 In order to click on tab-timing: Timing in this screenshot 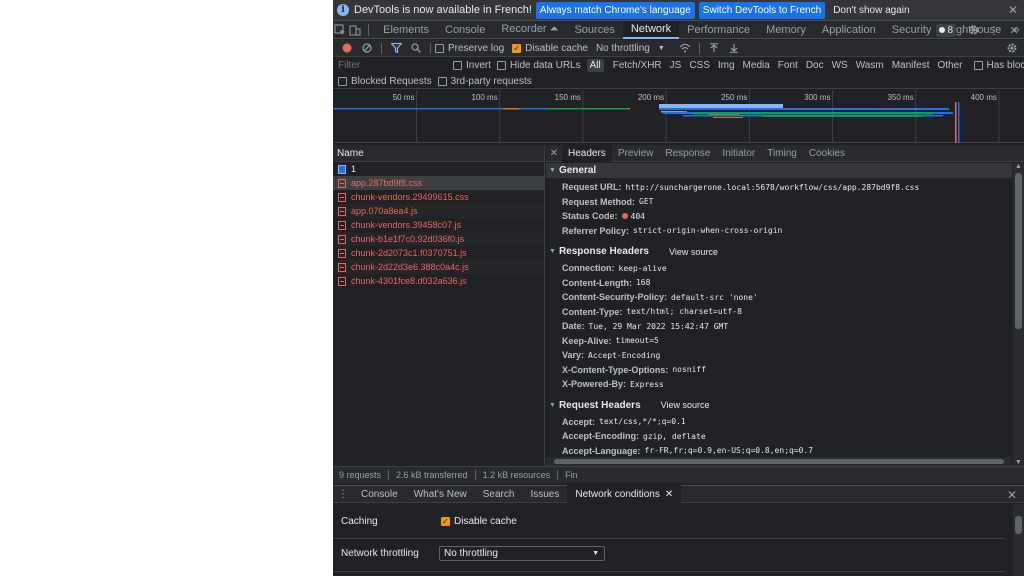, I will do `click(782, 153)`.